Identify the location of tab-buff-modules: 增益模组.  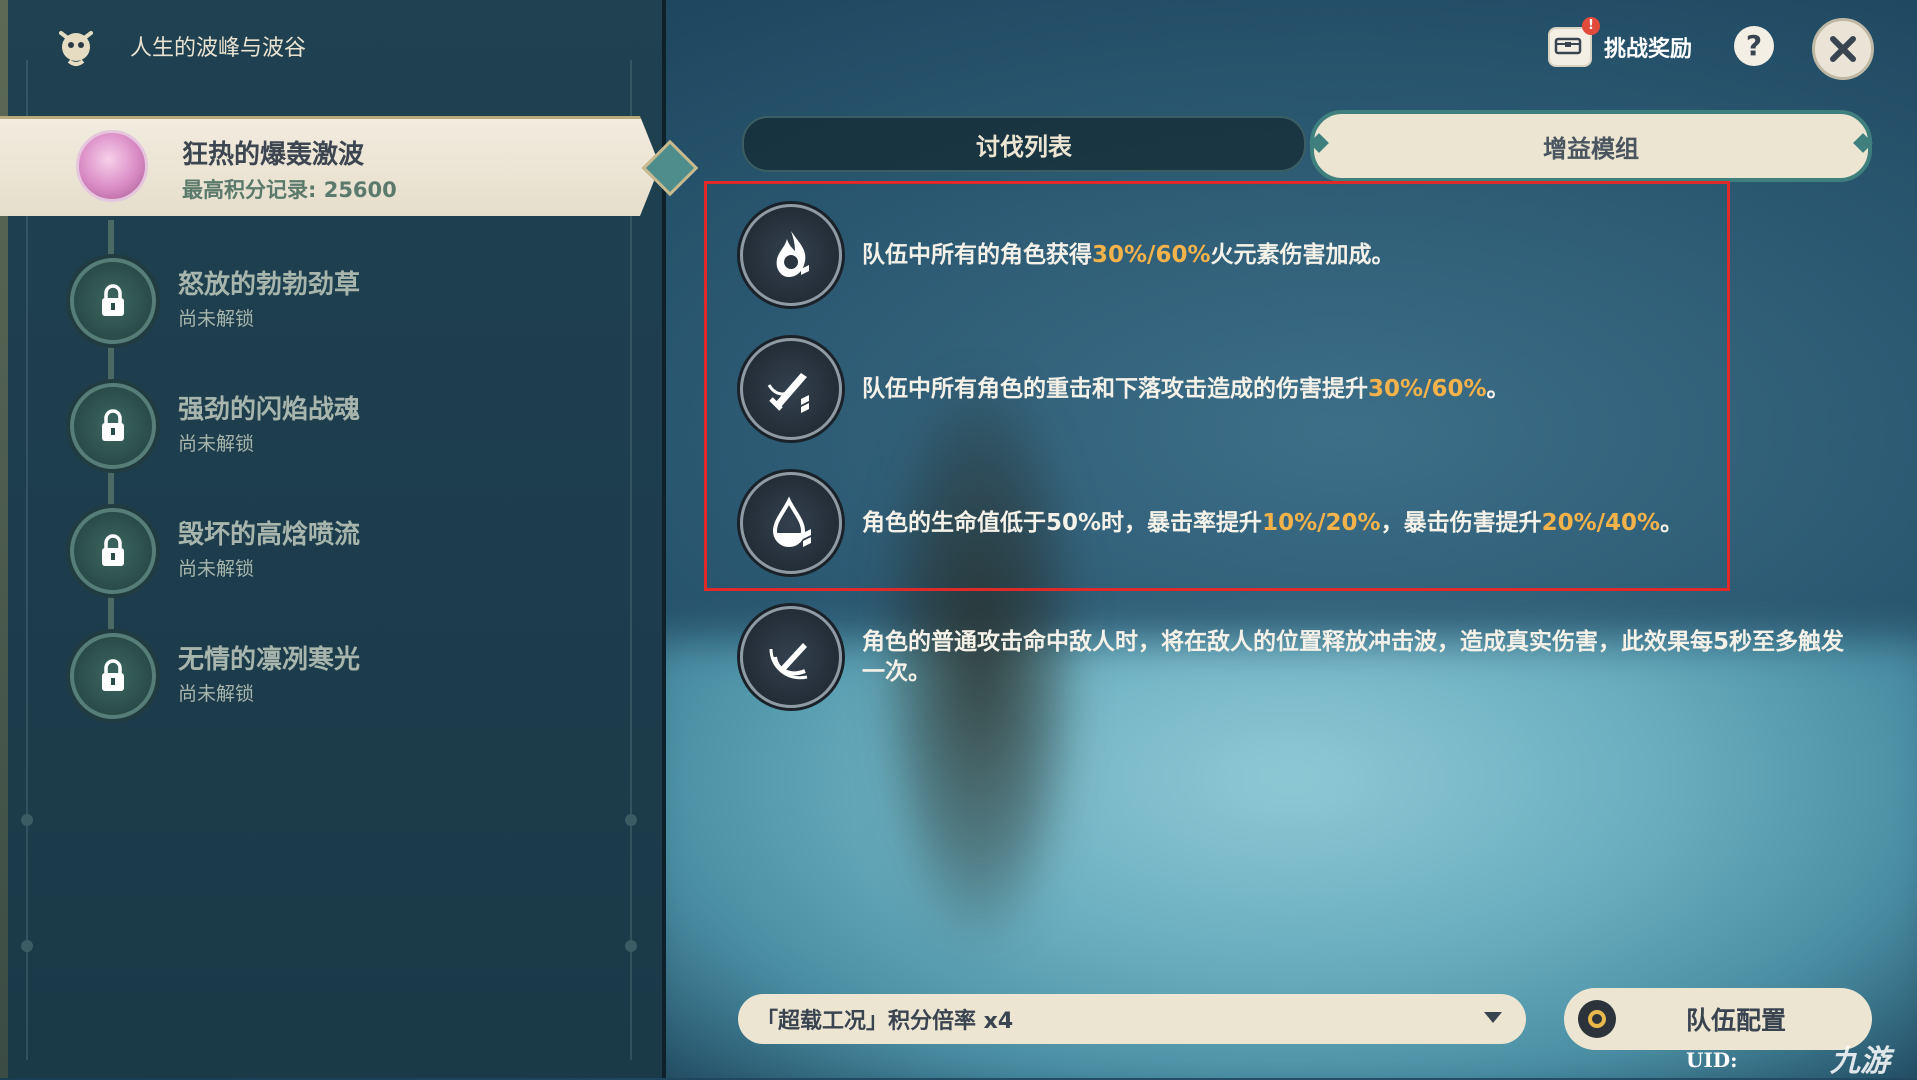
(1591, 146).